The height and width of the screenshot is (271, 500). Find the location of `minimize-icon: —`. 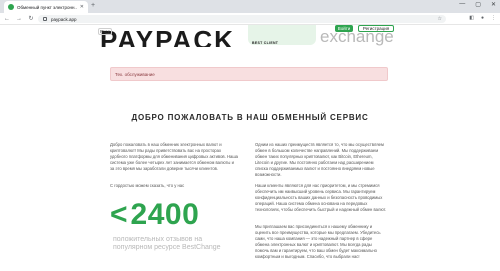

minimize-icon: — is located at coordinates (462, 4).